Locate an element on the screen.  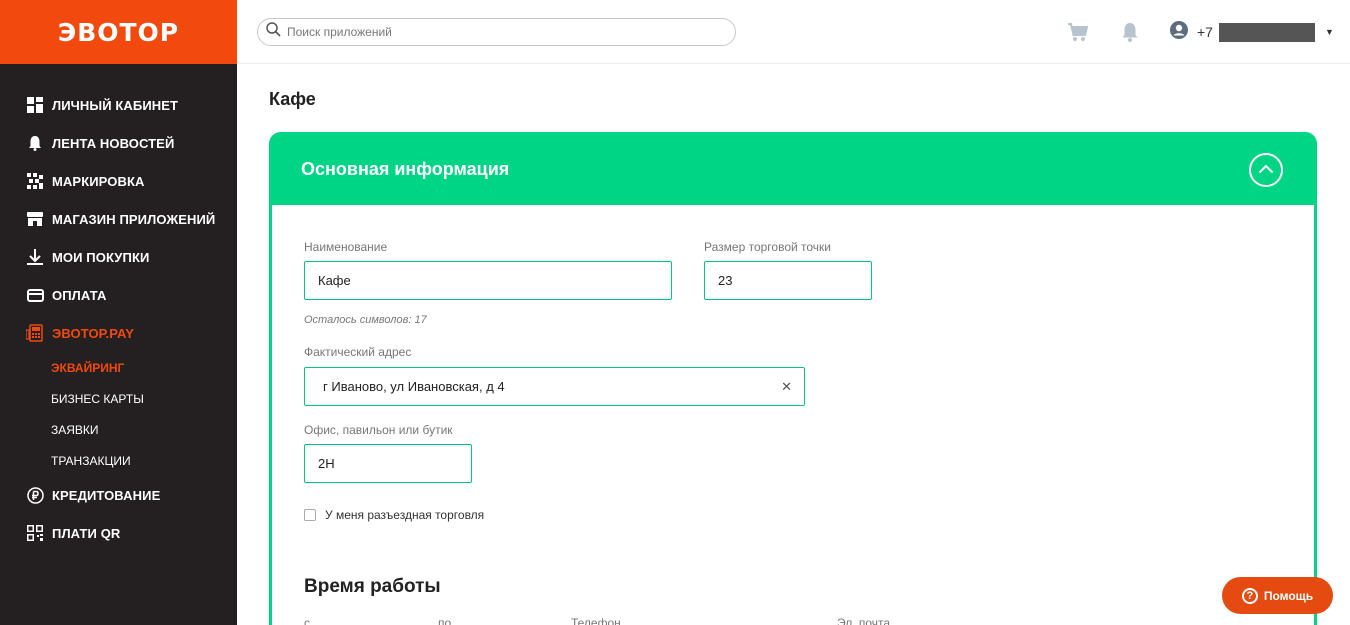
mobile-trade-checkbox is located at coordinates (310, 515).